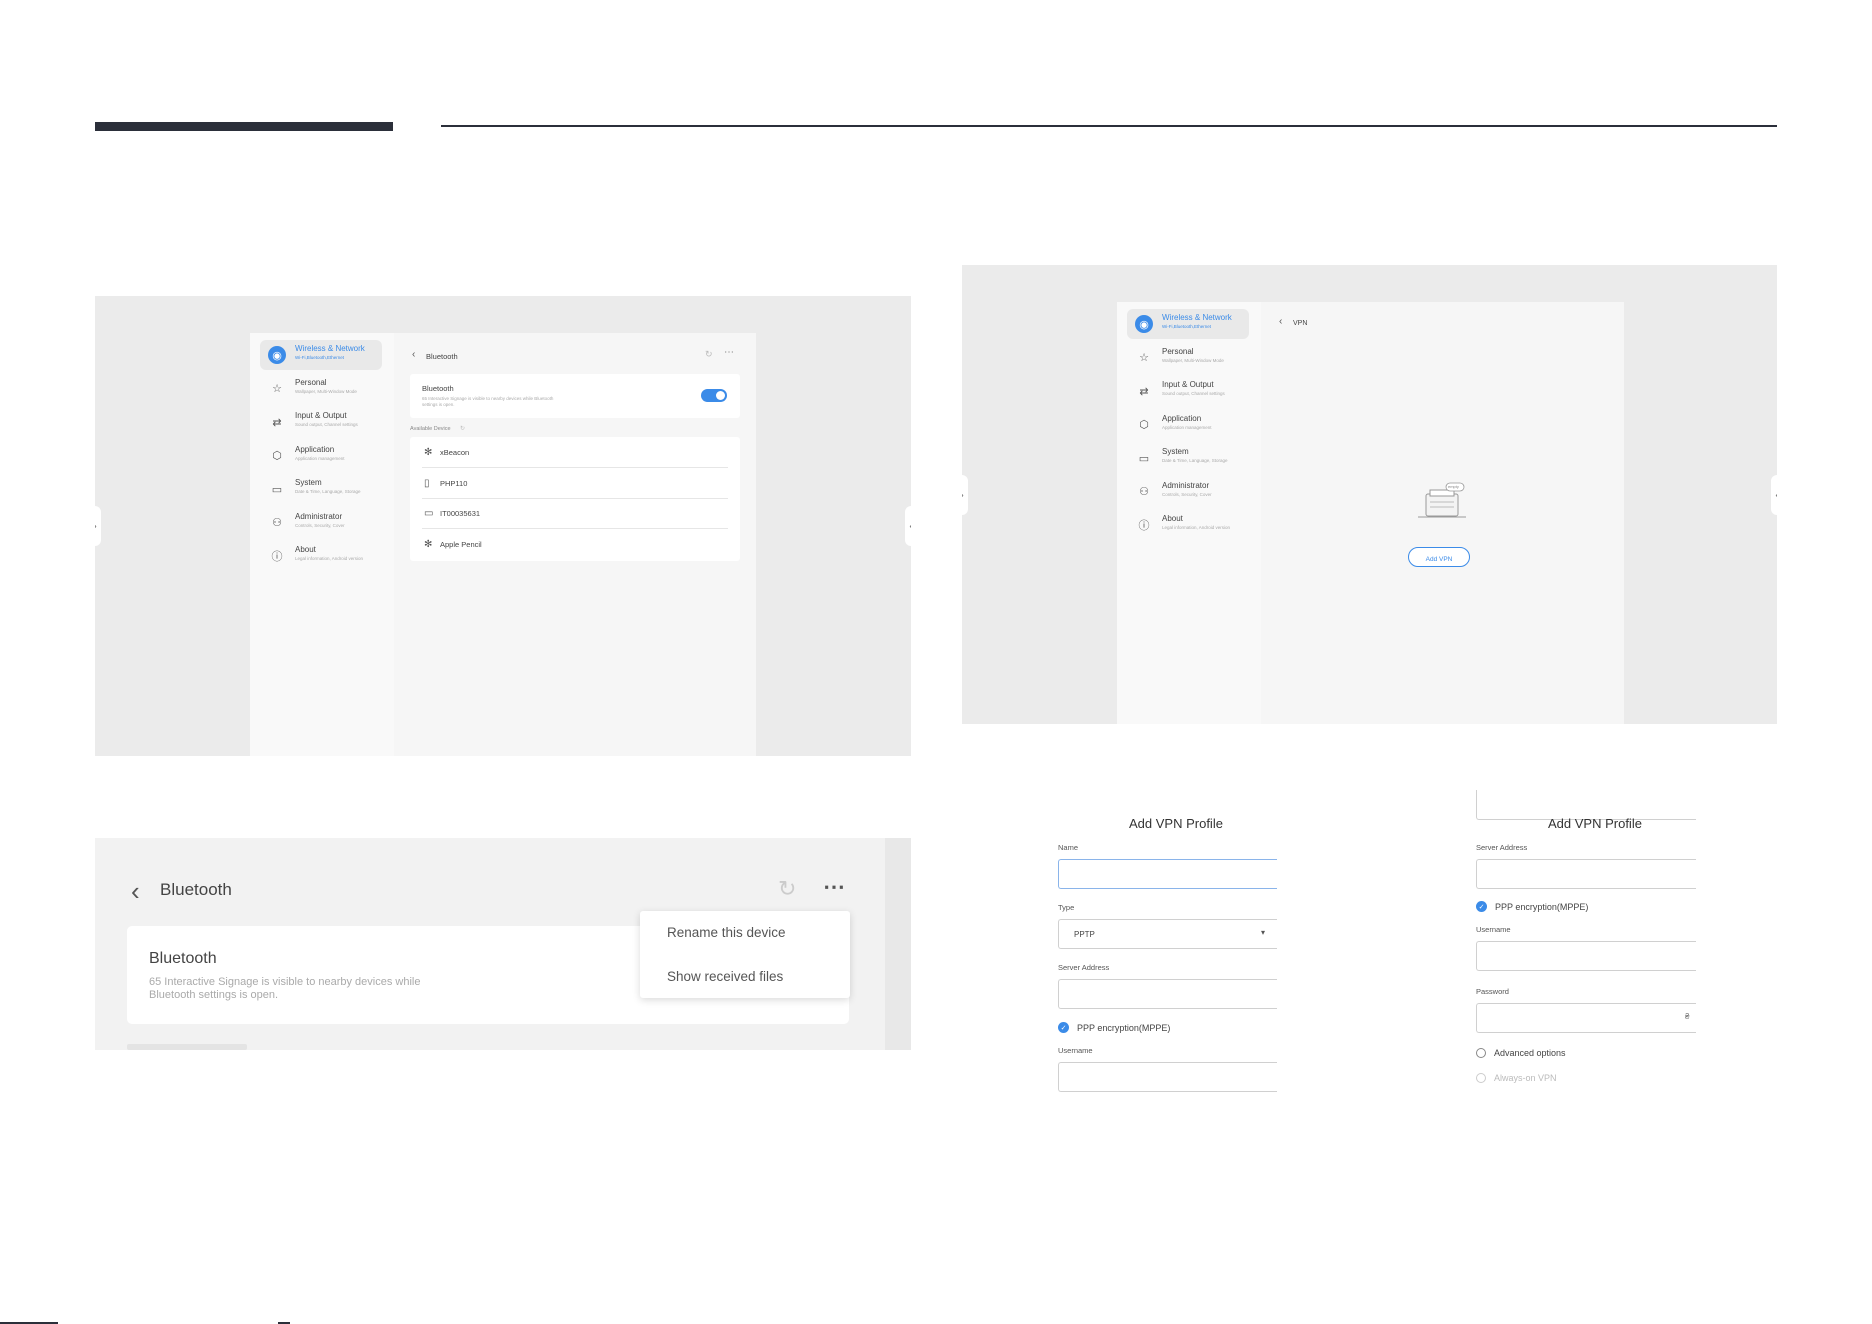  I want to click on sidebar-item-label: System, so click(1175, 451).